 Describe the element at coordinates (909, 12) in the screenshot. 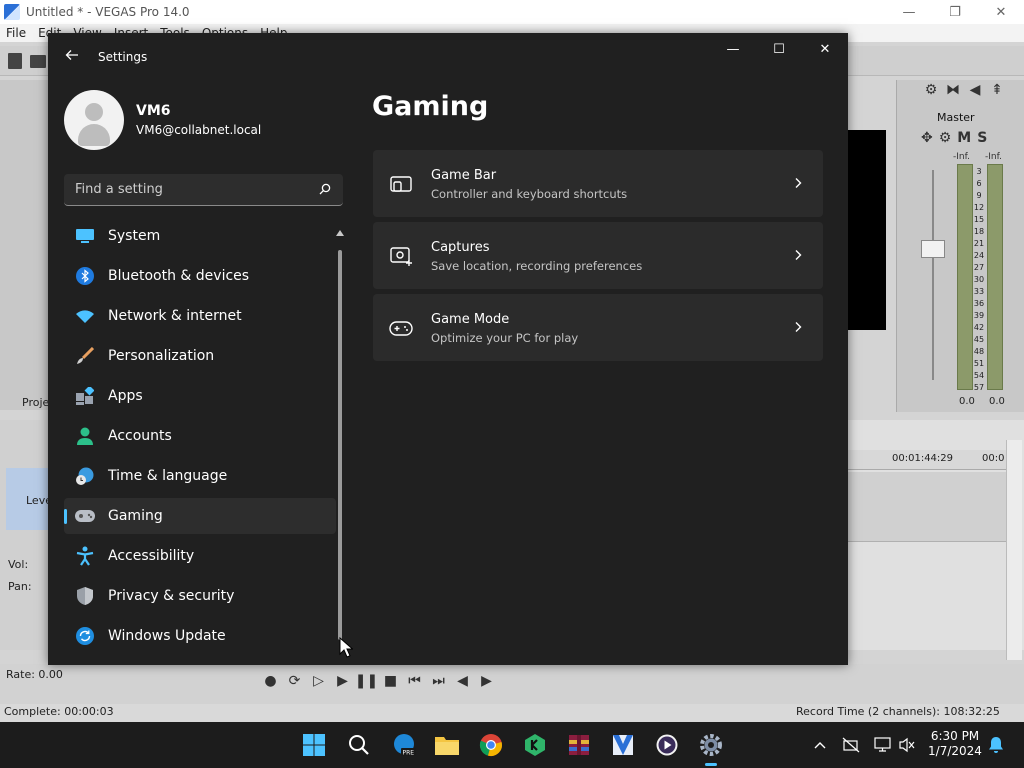

I see `vegas-minimize-button: —` at that location.